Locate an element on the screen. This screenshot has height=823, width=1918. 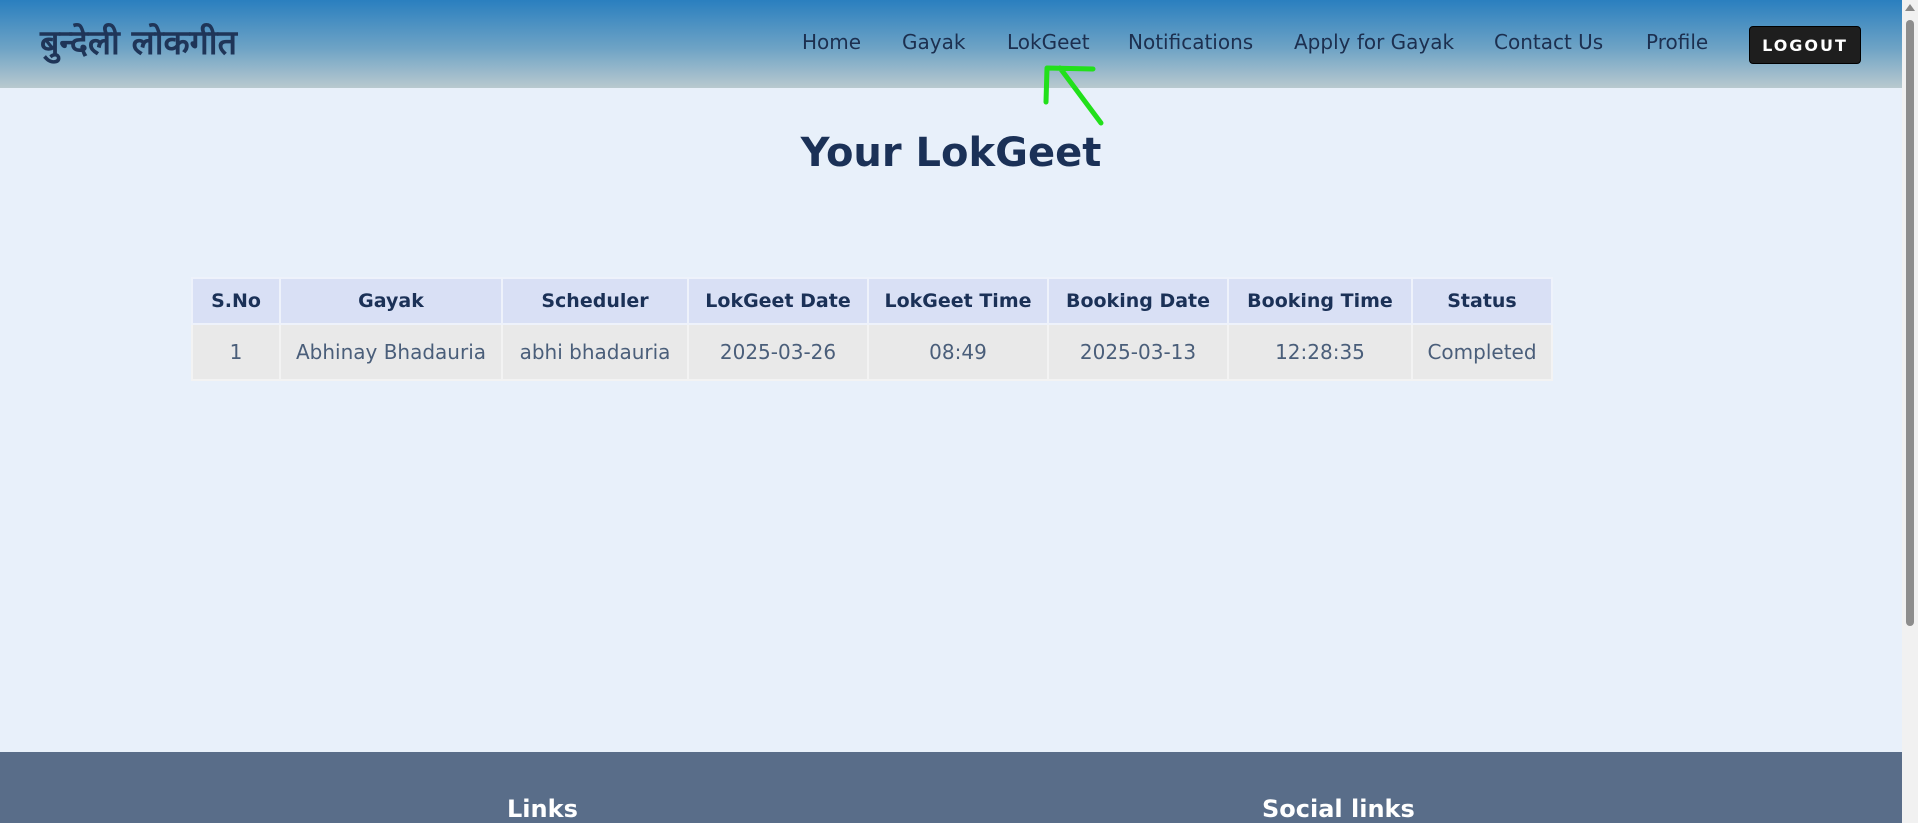
nav-link-apply-for-gayak: Apply for Gayak is located at coordinates (1374, 42).